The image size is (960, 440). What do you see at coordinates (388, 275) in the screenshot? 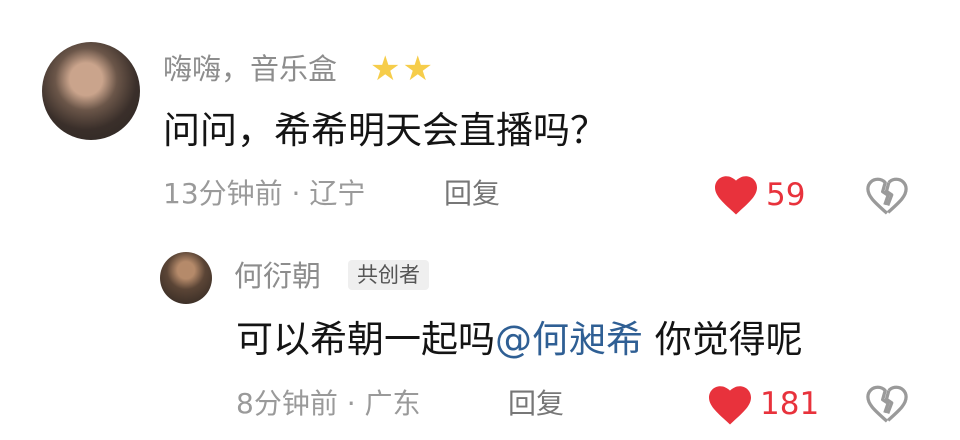
I see `creator-badge: 共创者` at bounding box center [388, 275].